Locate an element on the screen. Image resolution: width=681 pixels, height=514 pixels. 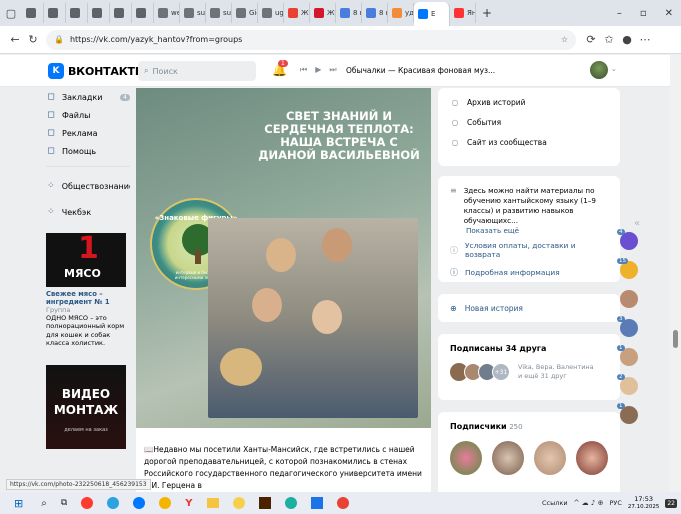
bookmark-icon: ◻ is located at coordinates (51, 97).